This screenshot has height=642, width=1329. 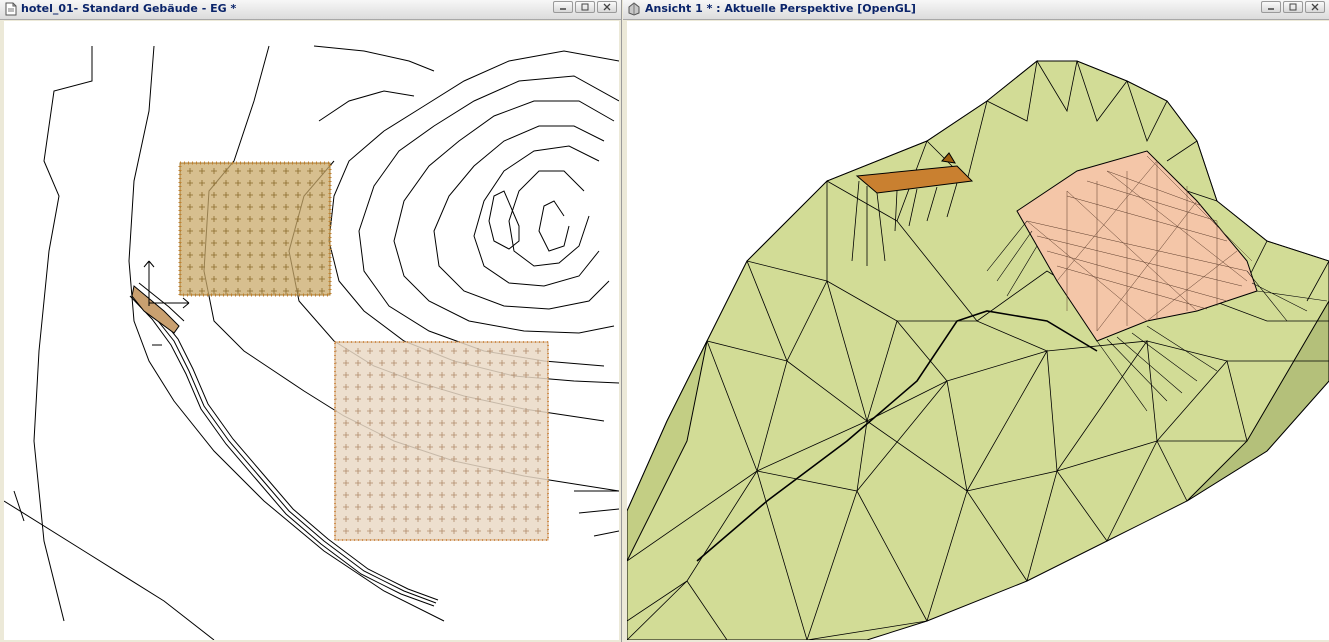 I want to click on document-icon, so click(x=11, y=9).